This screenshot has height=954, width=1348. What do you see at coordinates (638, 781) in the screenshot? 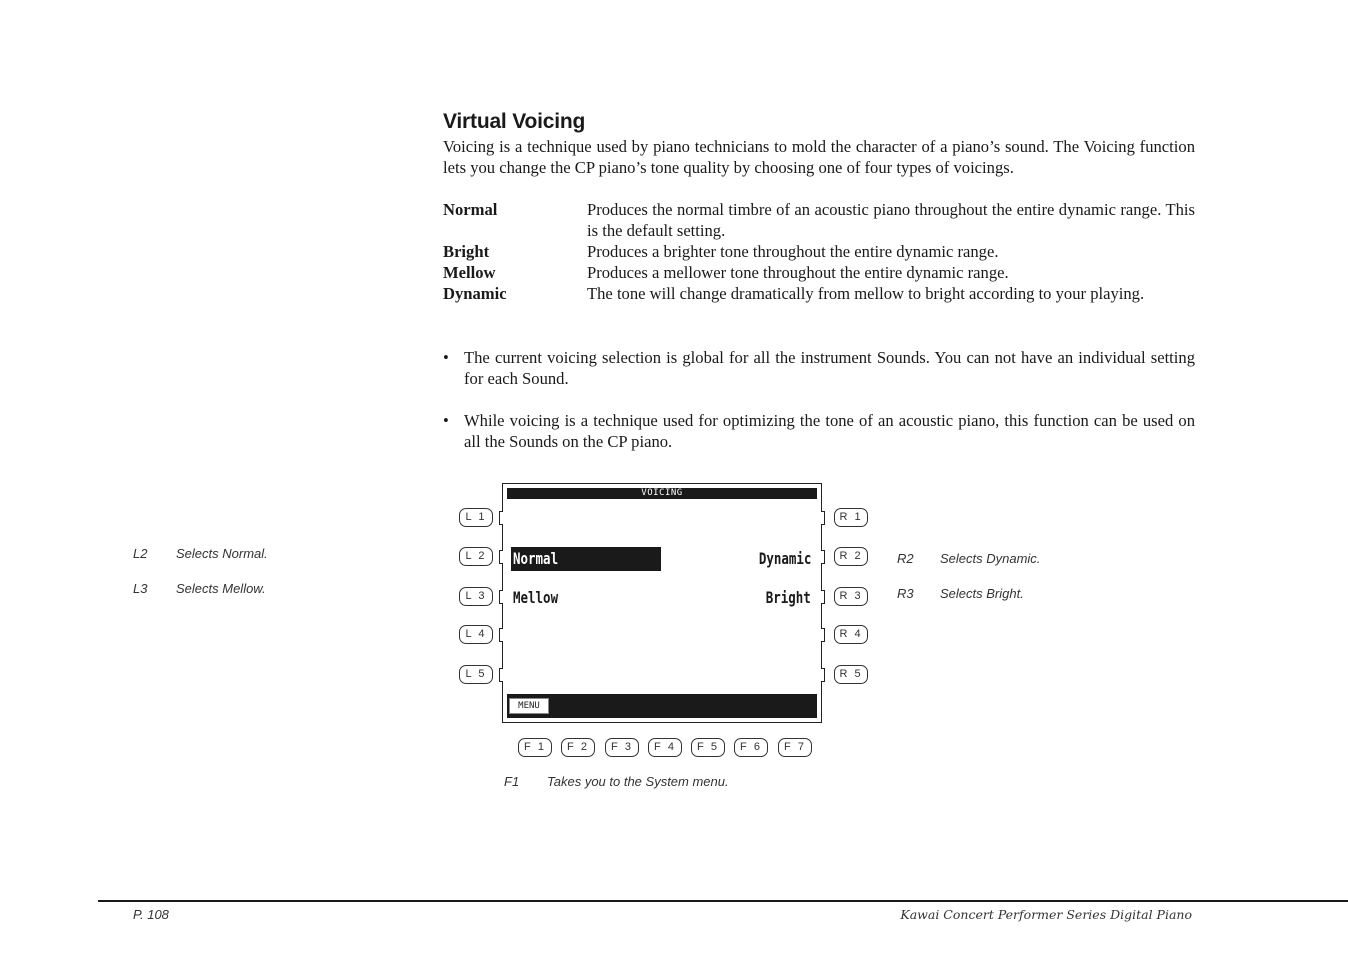
I see `annotation-text: Takes you to the System menu.` at bounding box center [638, 781].